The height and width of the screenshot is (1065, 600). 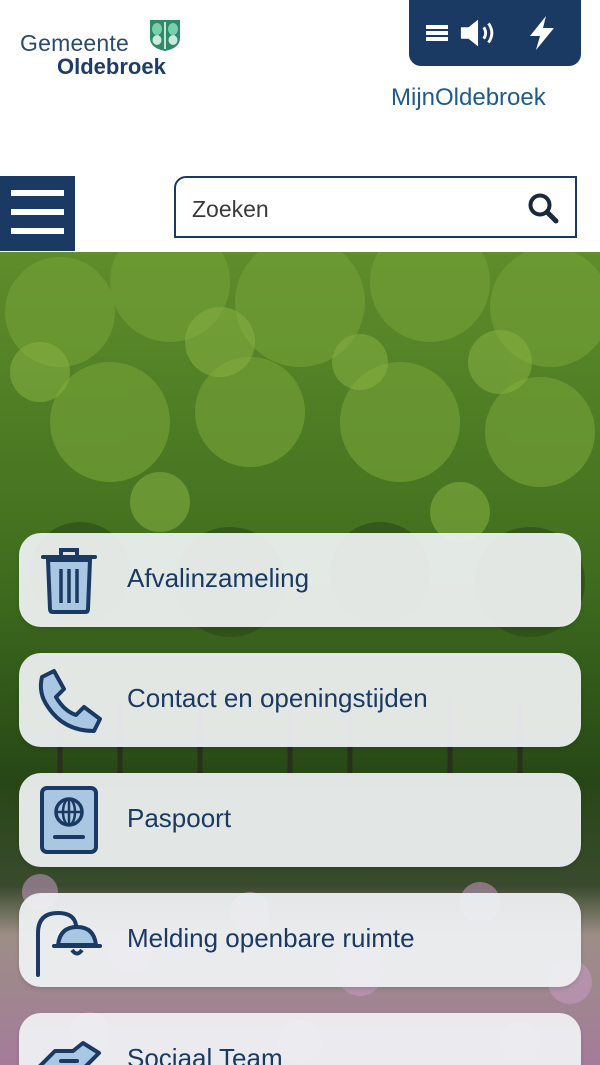 I want to click on menu-list-icon, so click(x=437, y=33).